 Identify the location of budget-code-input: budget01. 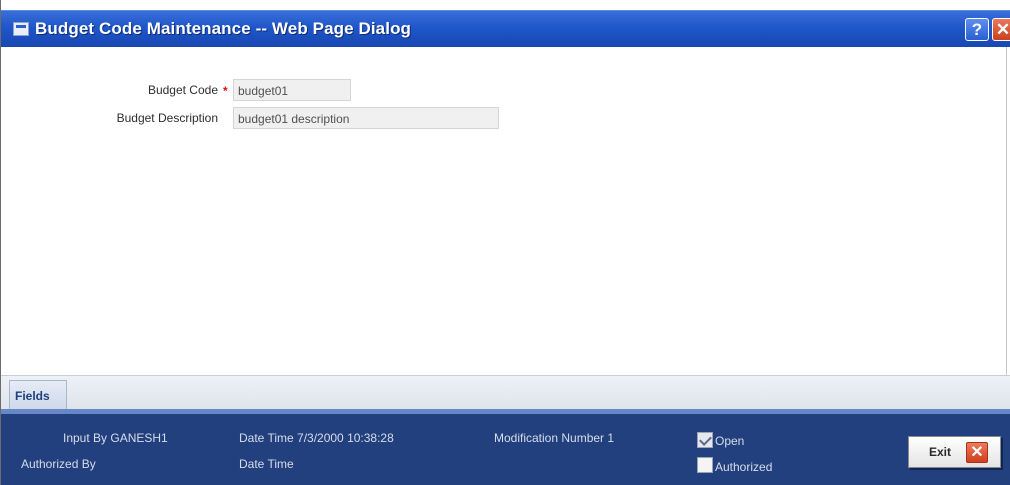
(292, 90).